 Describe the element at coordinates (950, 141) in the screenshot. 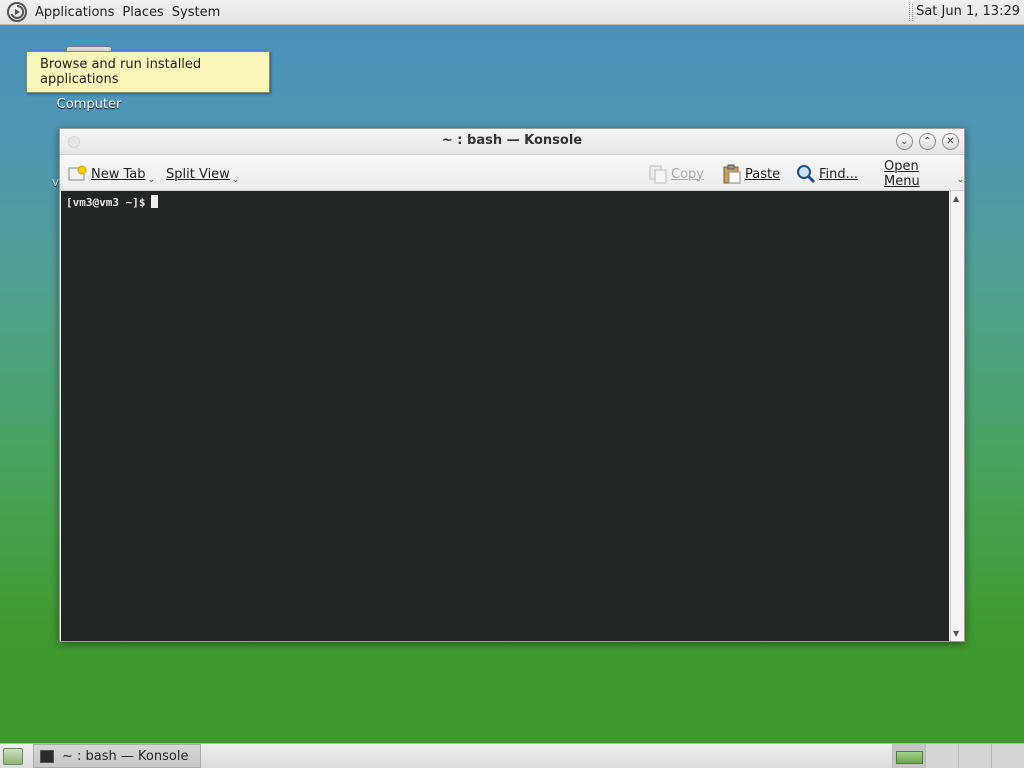

I see `close-button: ✕` at that location.